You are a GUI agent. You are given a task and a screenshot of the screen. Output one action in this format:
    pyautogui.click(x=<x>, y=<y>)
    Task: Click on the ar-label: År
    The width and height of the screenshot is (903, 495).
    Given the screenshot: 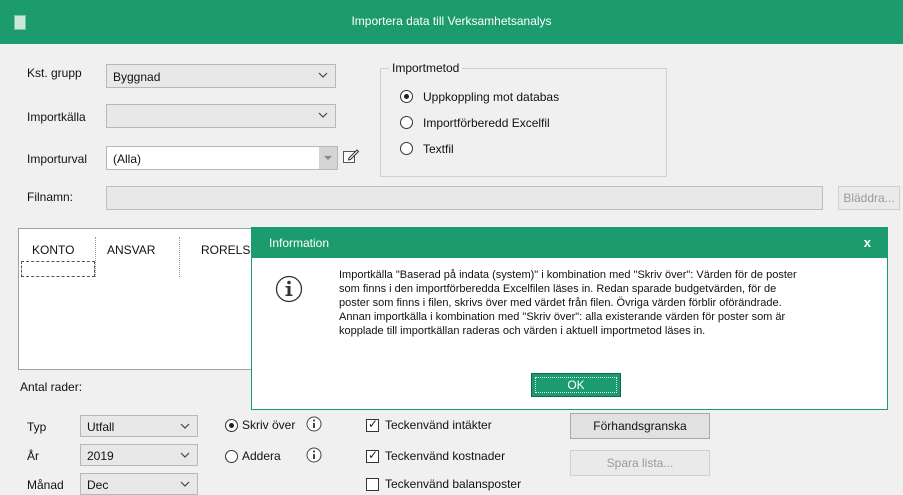 What is the action you would take?
    pyautogui.click(x=33, y=456)
    